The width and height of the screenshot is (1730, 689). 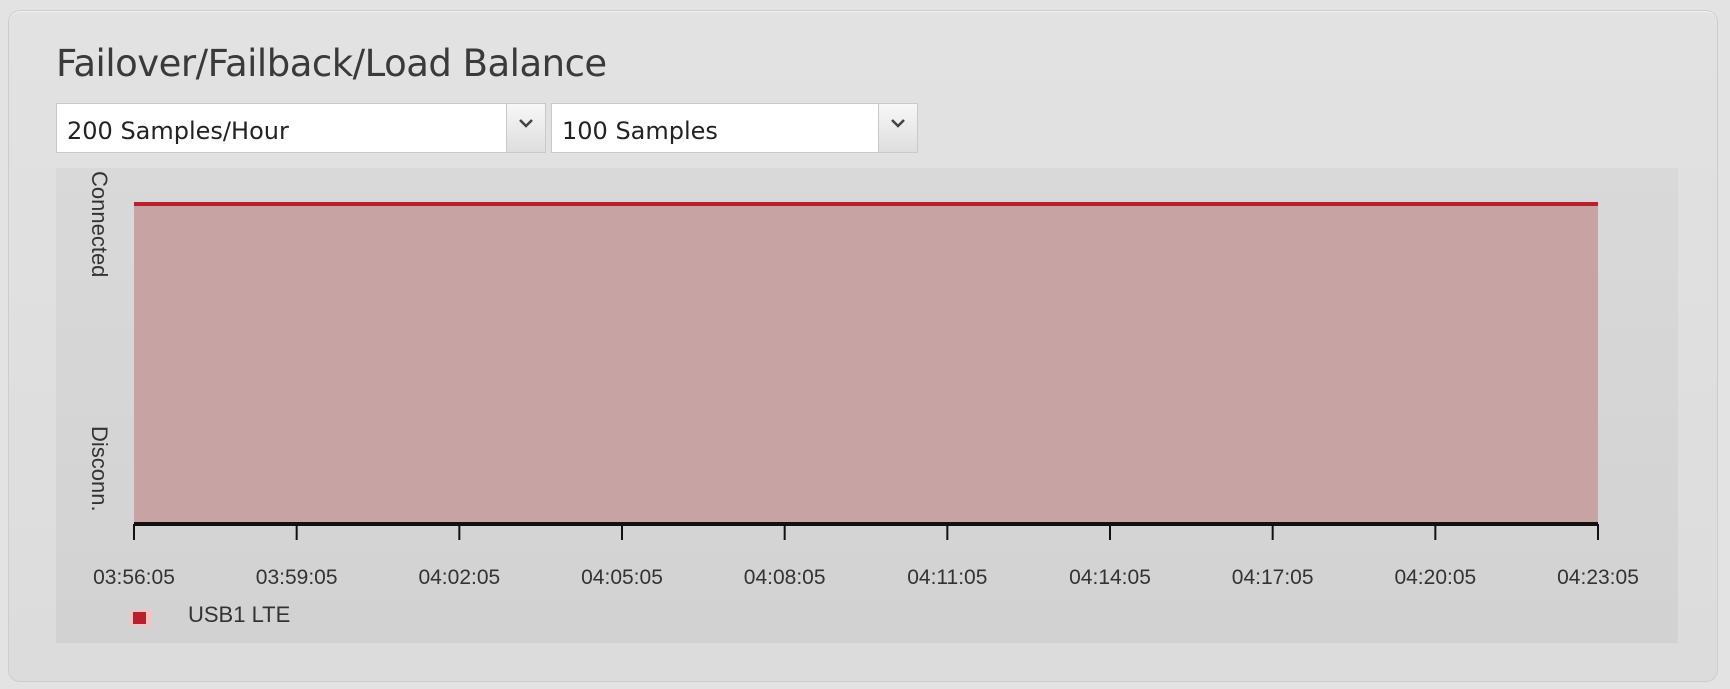 What do you see at coordinates (785, 577) in the screenshot?
I see `x-tick-label: 04:08:05` at bounding box center [785, 577].